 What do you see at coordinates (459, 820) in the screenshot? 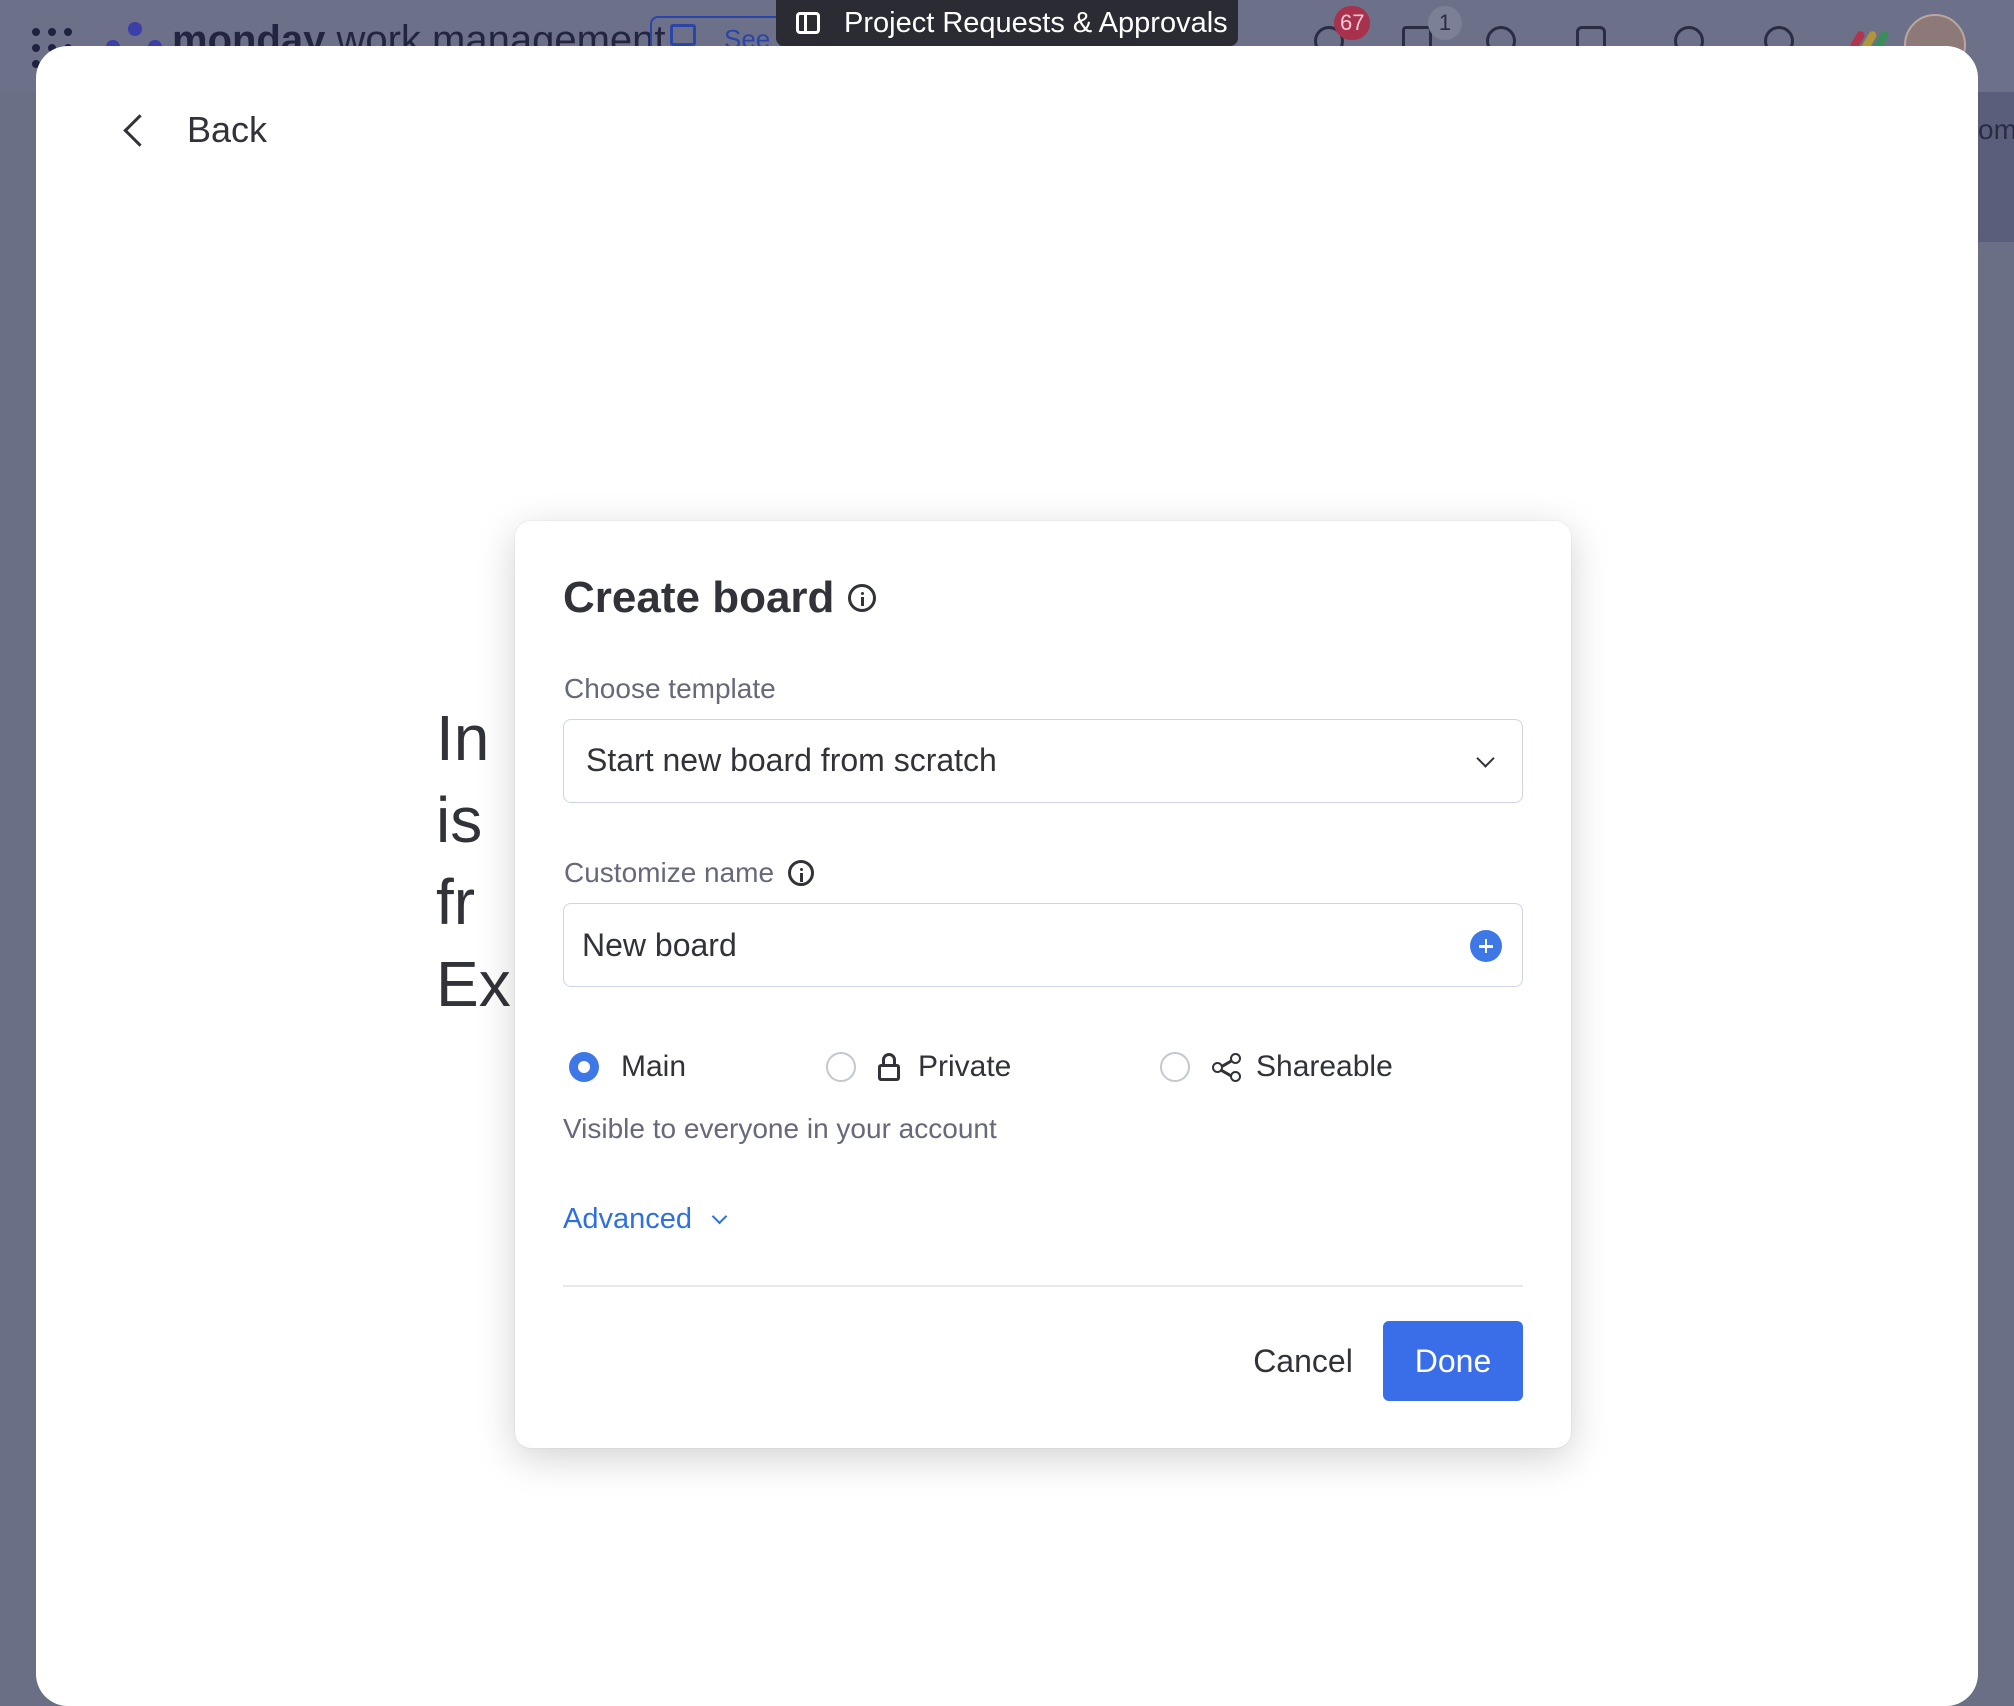
I see `background-headline-line-2: is` at bounding box center [459, 820].